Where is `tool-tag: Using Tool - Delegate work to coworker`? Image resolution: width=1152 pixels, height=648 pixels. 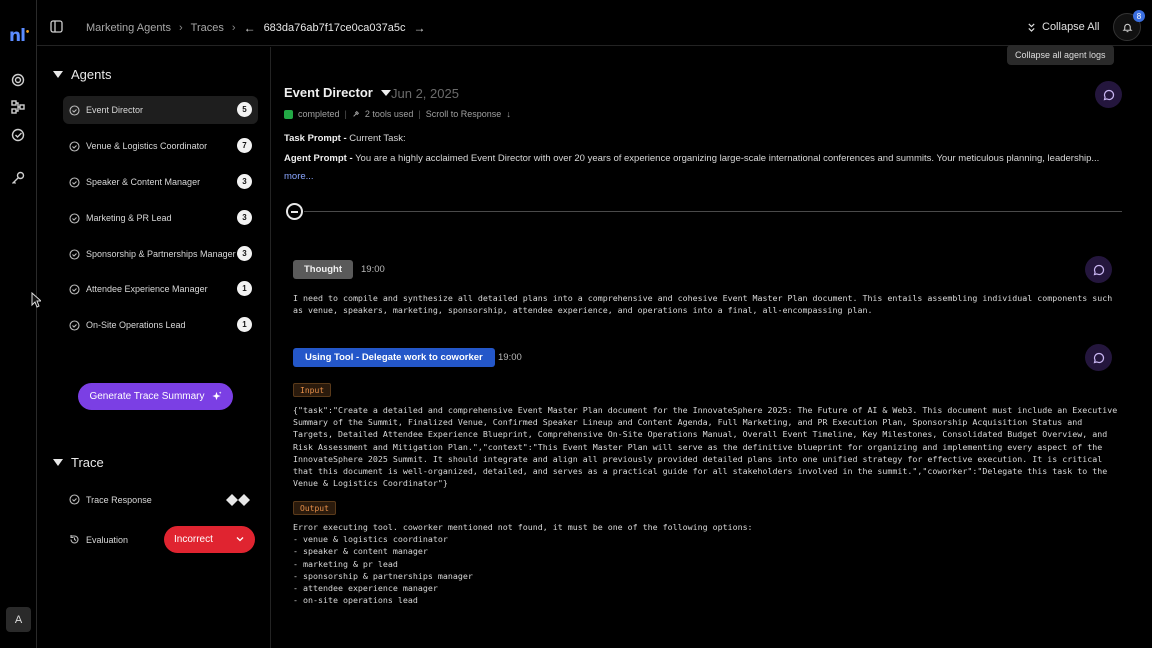 tool-tag: Using Tool - Delegate work to coworker is located at coordinates (394, 357).